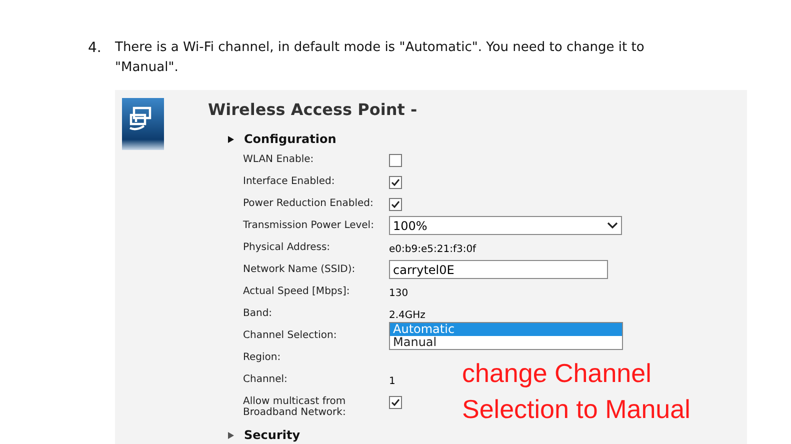  Describe the element at coordinates (392, 382) in the screenshot. I see `field-value: 1` at that location.